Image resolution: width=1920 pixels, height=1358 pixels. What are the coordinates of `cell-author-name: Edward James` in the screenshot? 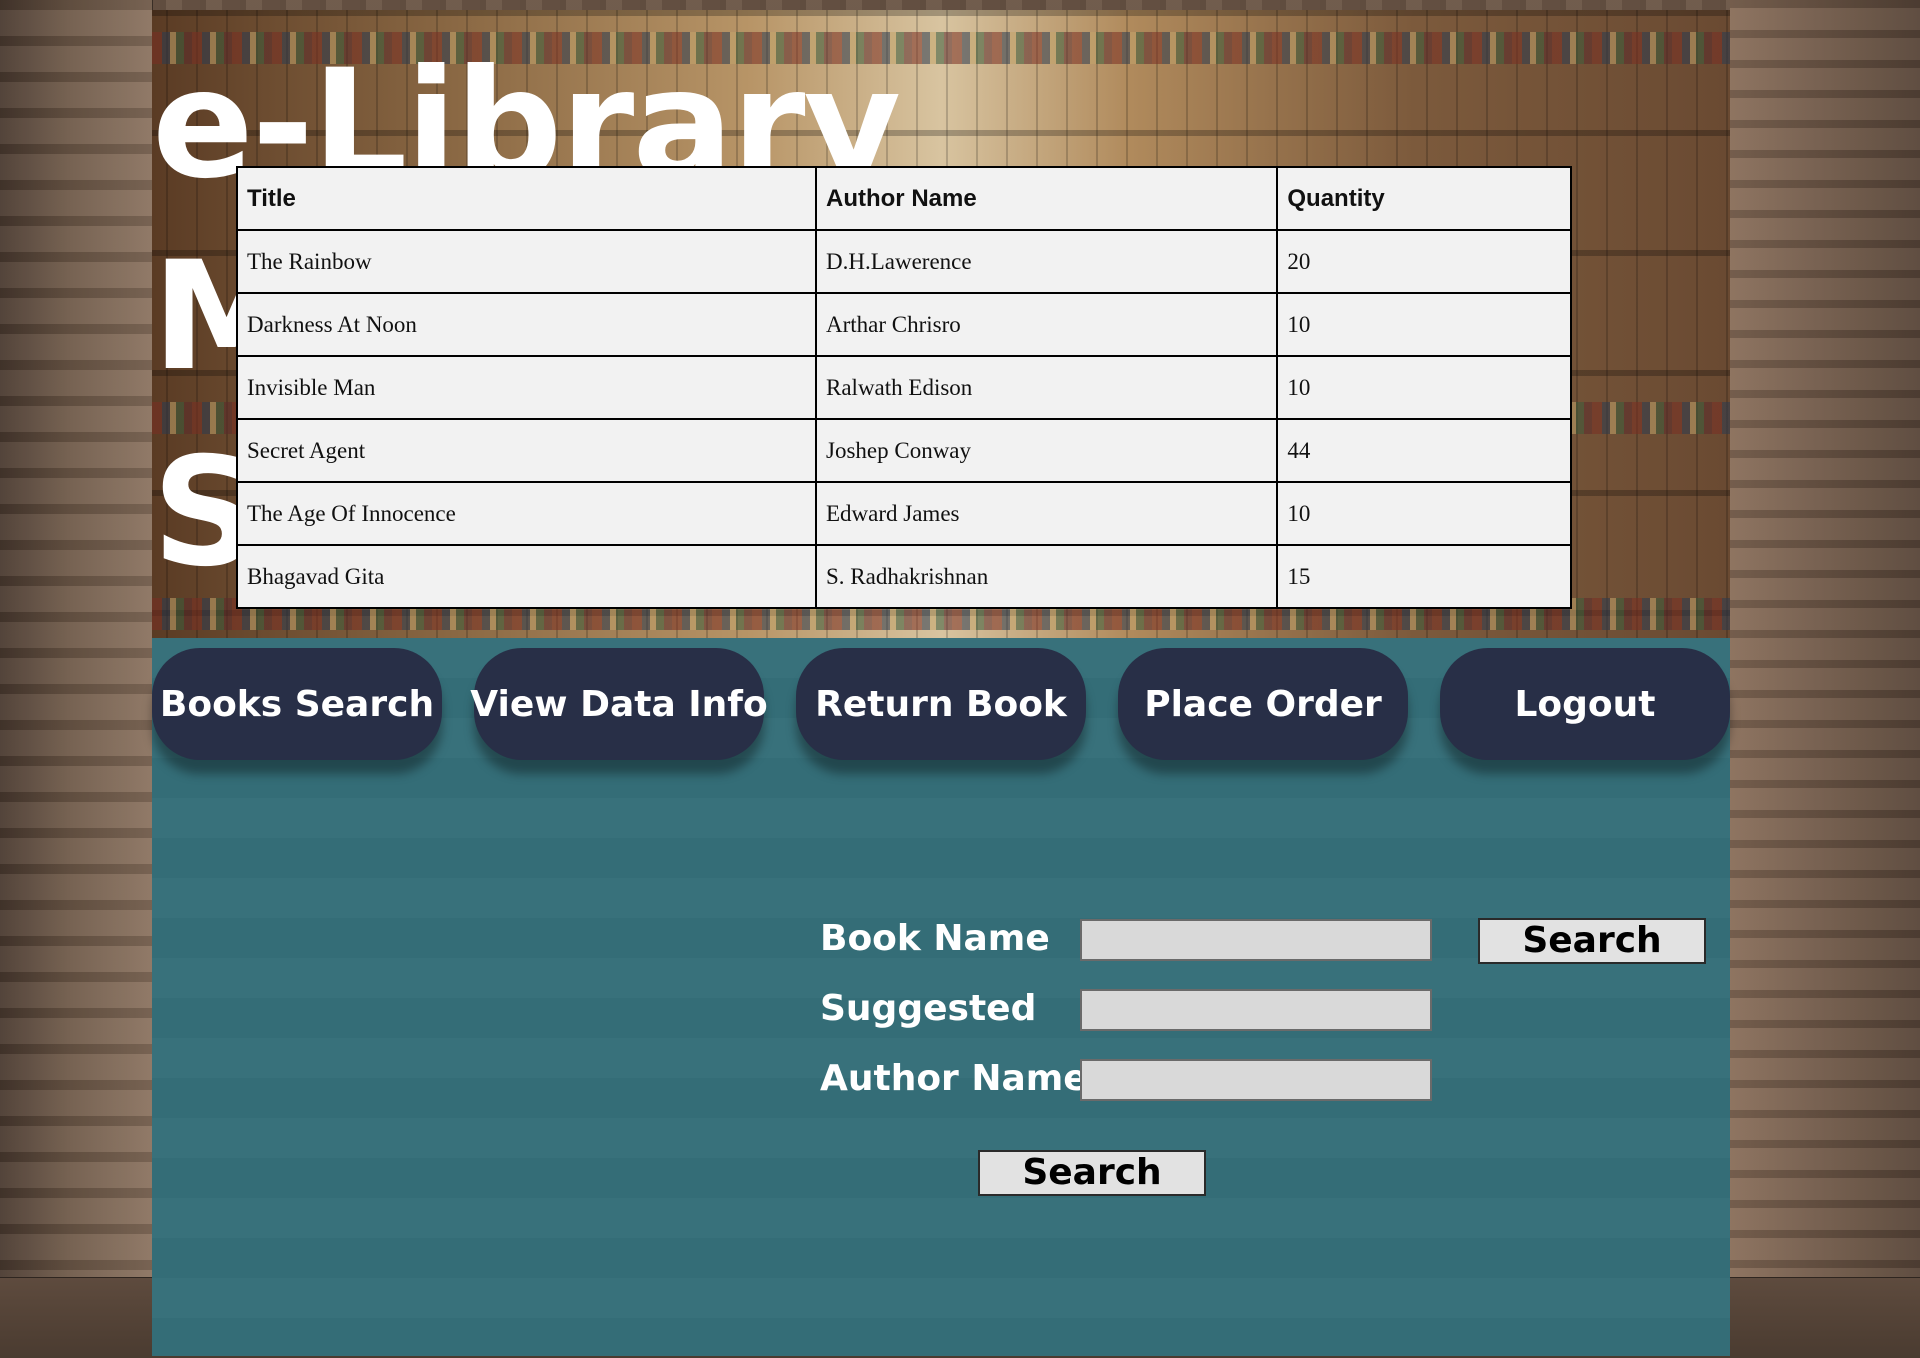 It's located at (1046, 513).